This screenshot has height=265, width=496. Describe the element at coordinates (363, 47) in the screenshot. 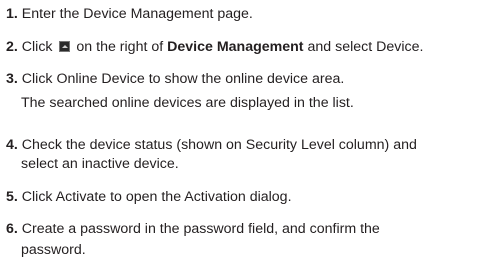

I see `step-text: and select Device.` at that location.